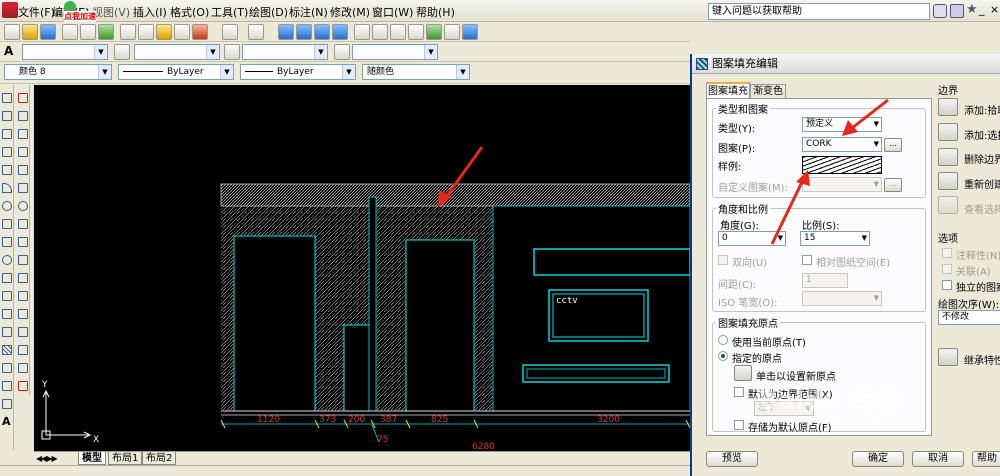 The height and width of the screenshot is (476, 1000). I want to click on point-icon, so click(7, 332).